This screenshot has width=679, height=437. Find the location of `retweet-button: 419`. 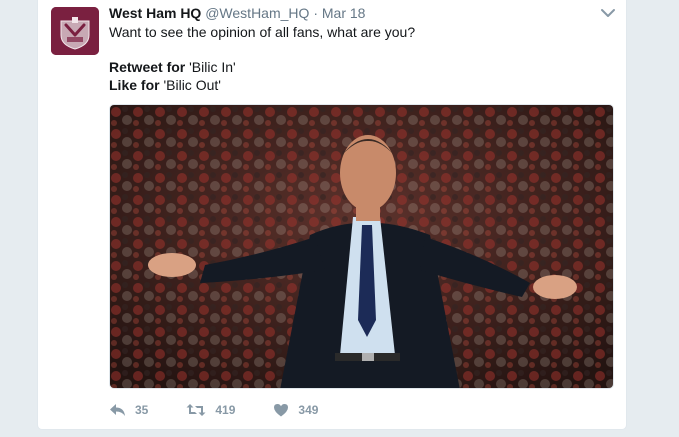

retweet-button: 419 is located at coordinates (210, 410).